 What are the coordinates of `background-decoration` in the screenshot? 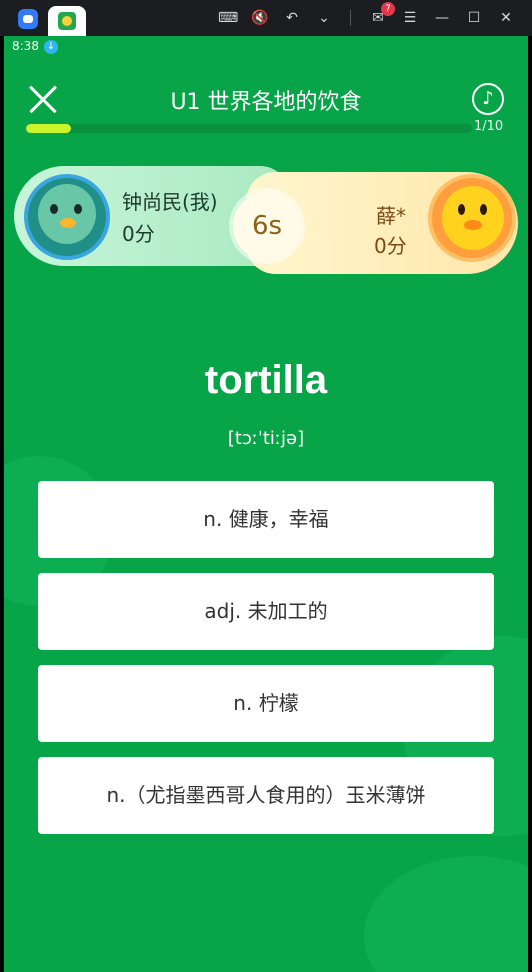 It's located at (446, 914).